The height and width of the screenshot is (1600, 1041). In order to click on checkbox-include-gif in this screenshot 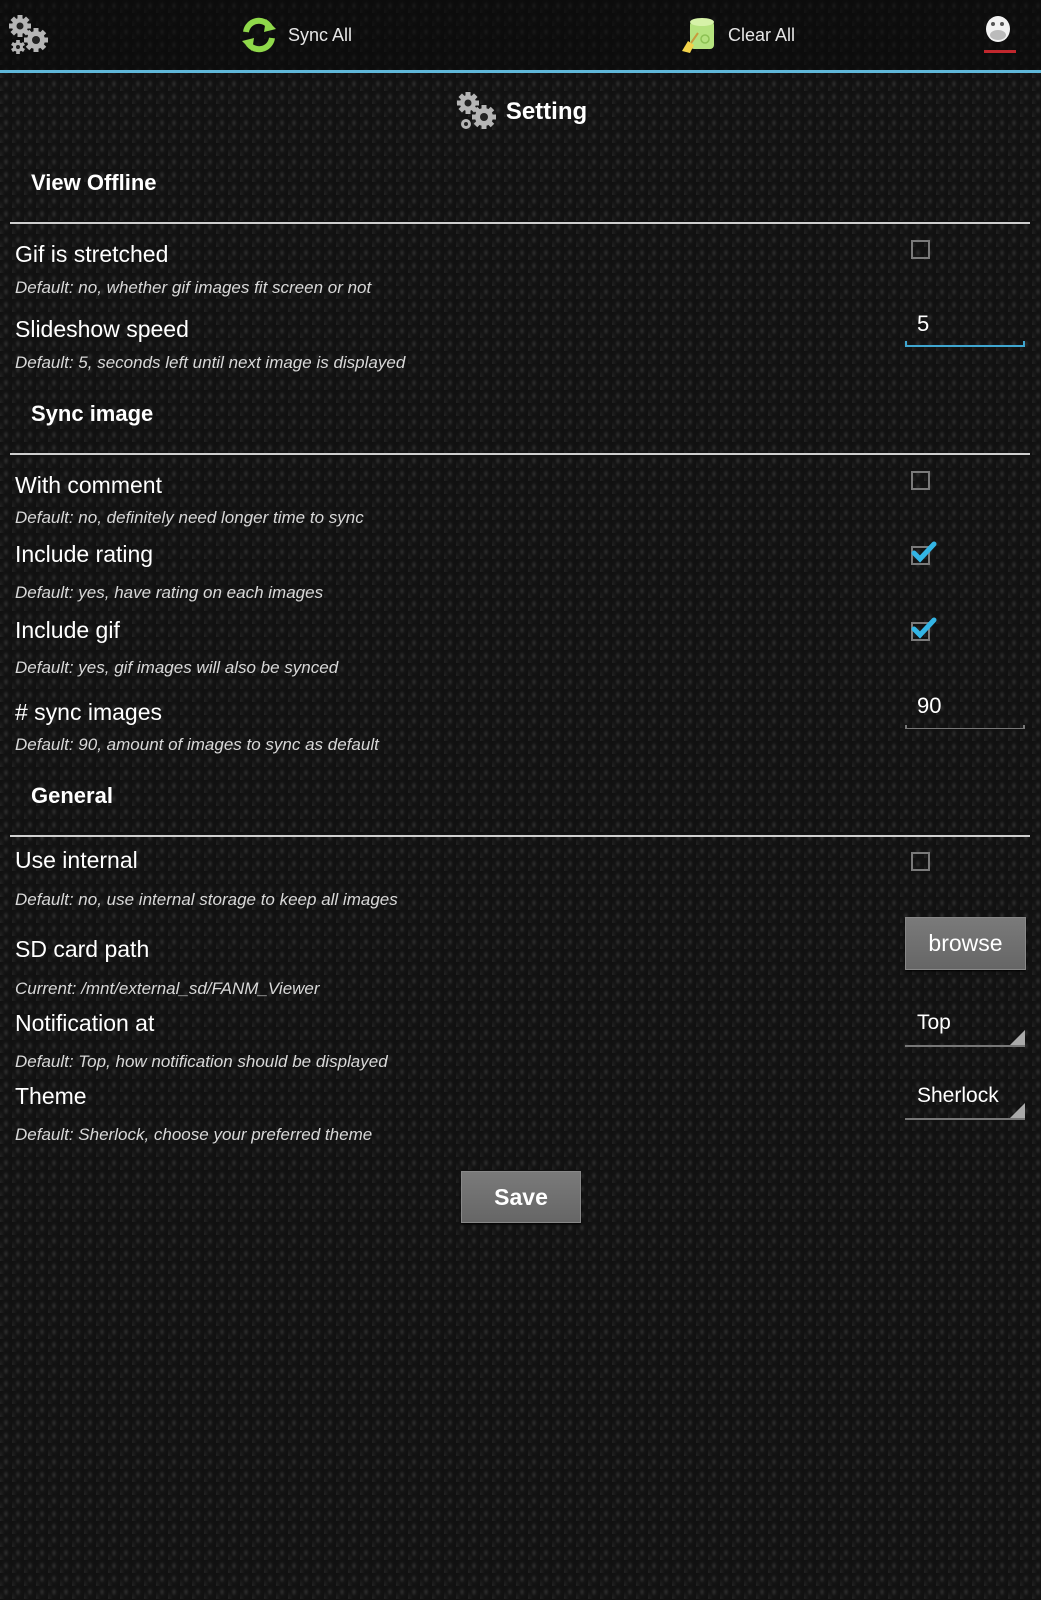, I will do `click(924, 629)`.